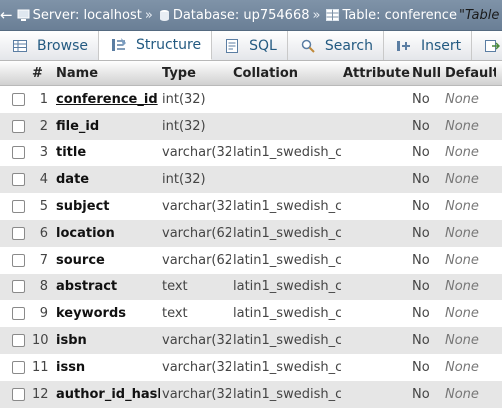  What do you see at coordinates (375, 73) in the screenshot?
I see `header-attributes: Attributes` at bounding box center [375, 73].